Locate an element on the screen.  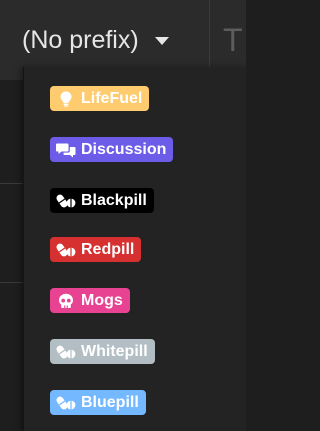
prefix-label: Redpill is located at coordinates (108, 249).